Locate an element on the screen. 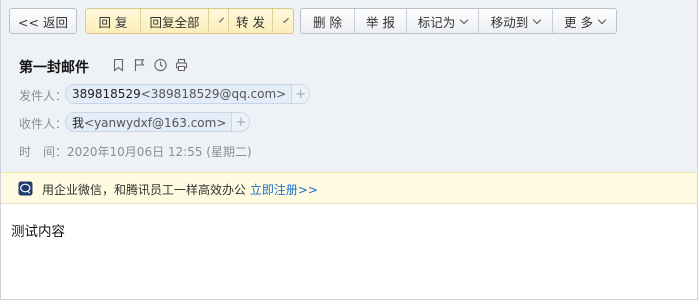  reply-all-button: 回复全部 is located at coordinates (174, 21).